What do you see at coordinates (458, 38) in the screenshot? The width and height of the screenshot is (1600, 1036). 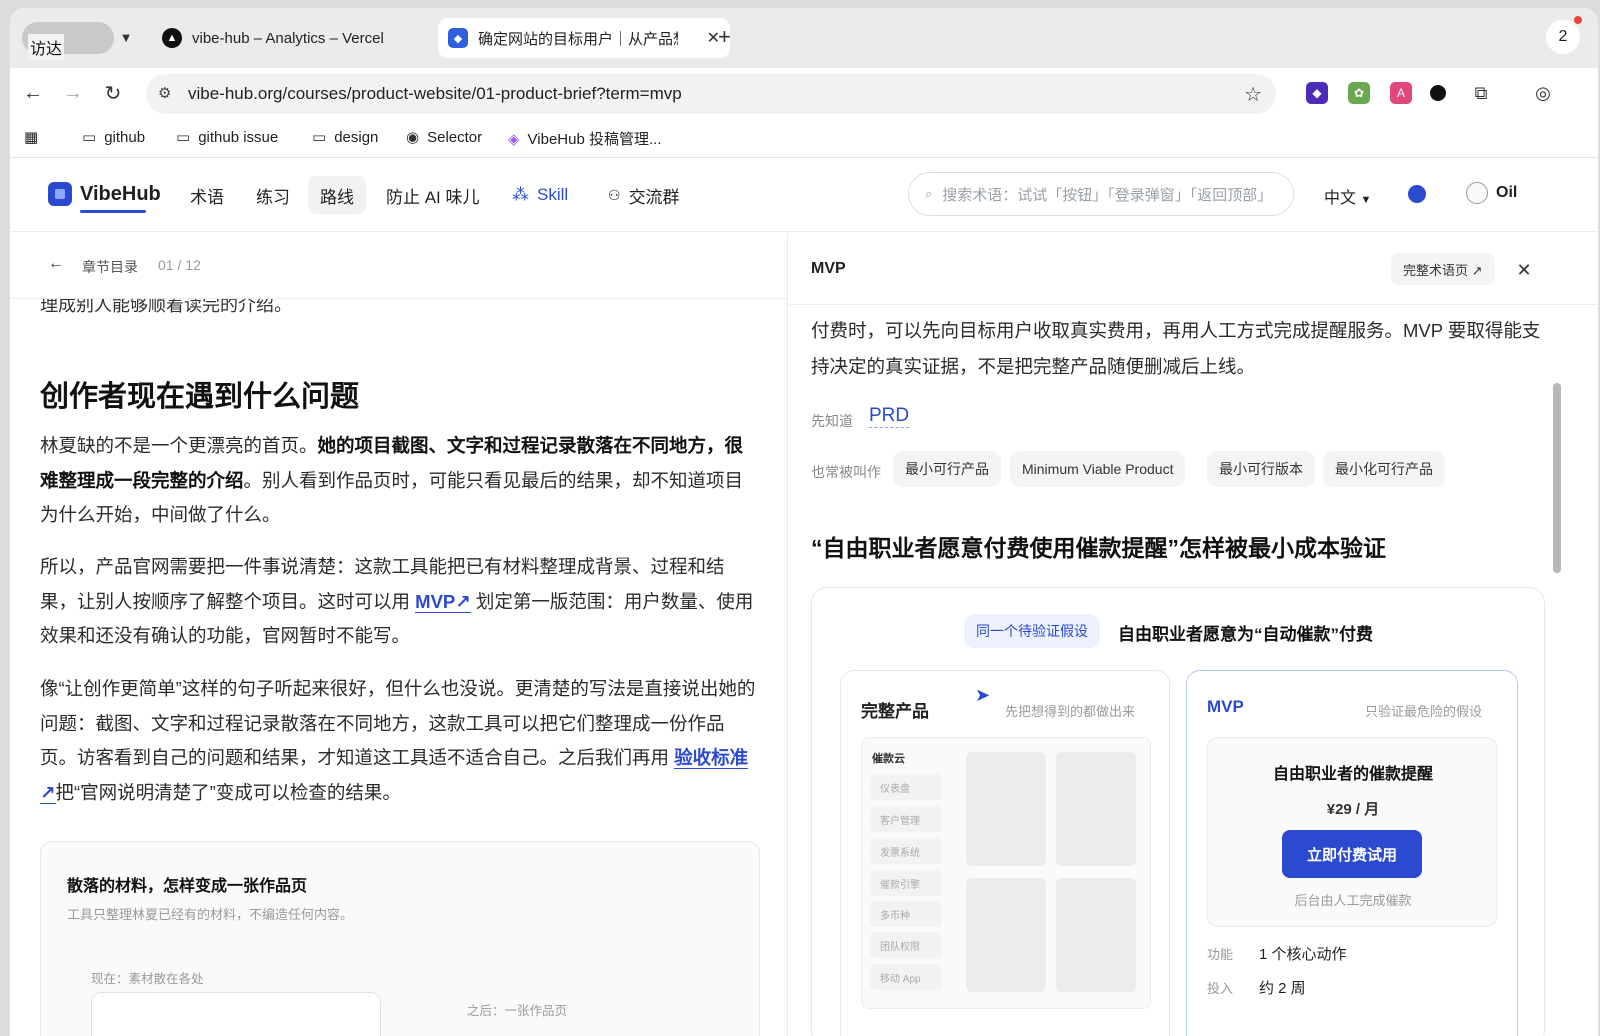 I see `vibehub-favicon-icon: ◆` at bounding box center [458, 38].